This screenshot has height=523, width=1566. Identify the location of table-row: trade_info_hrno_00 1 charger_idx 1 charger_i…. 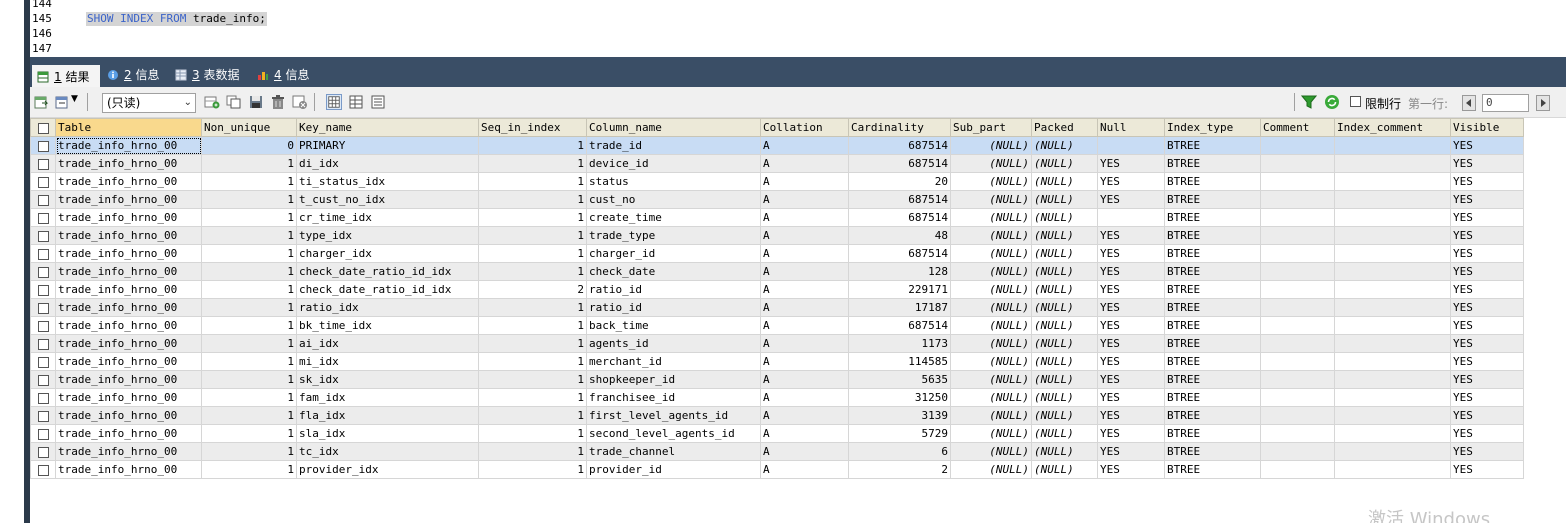
(777, 253).